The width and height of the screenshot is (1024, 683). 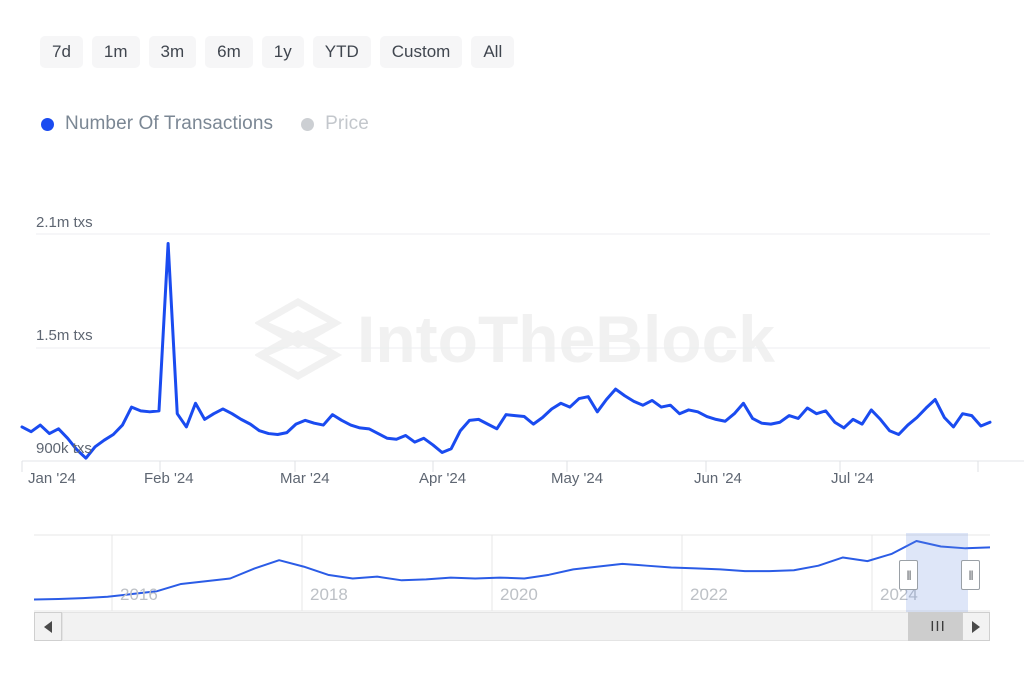 I want to click on navigator-handle-right: ‖, so click(x=970, y=575).